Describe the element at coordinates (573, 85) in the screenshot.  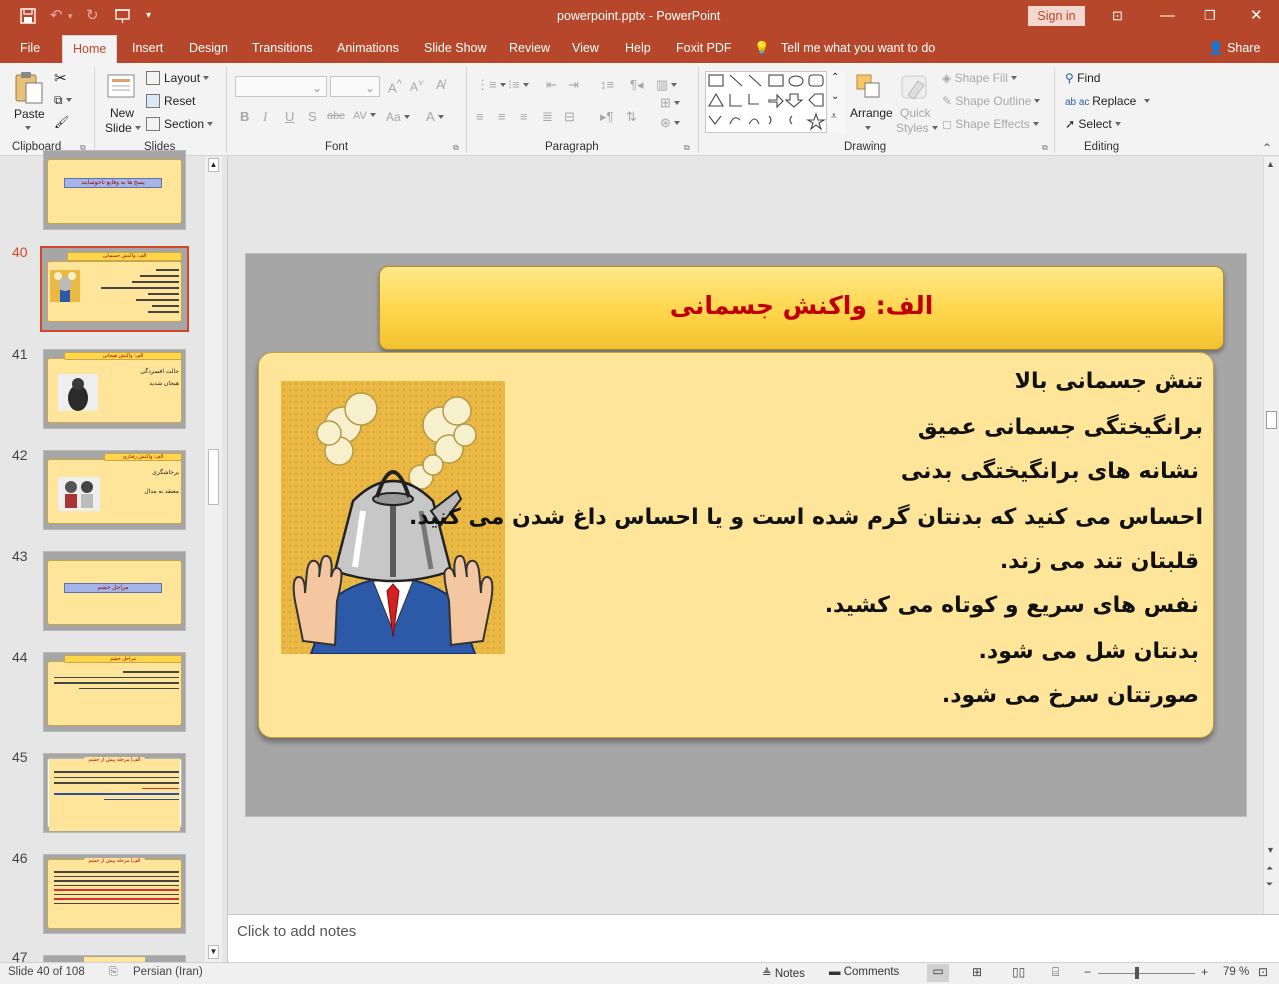
I see `increase-indent-icon: ⇥` at that location.